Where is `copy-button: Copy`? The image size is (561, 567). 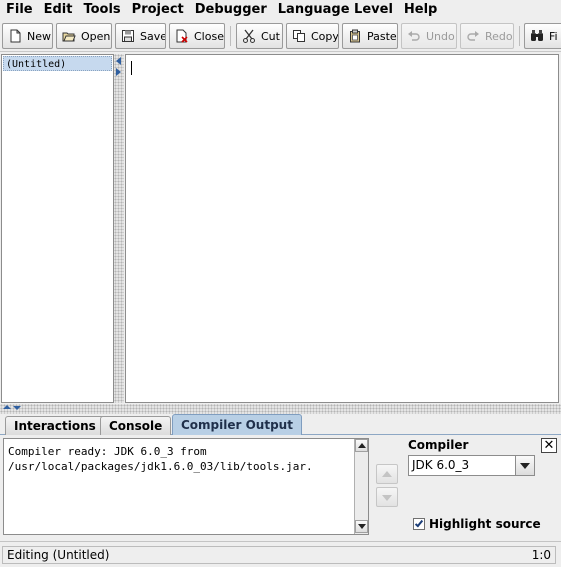
copy-button: Copy is located at coordinates (312, 36).